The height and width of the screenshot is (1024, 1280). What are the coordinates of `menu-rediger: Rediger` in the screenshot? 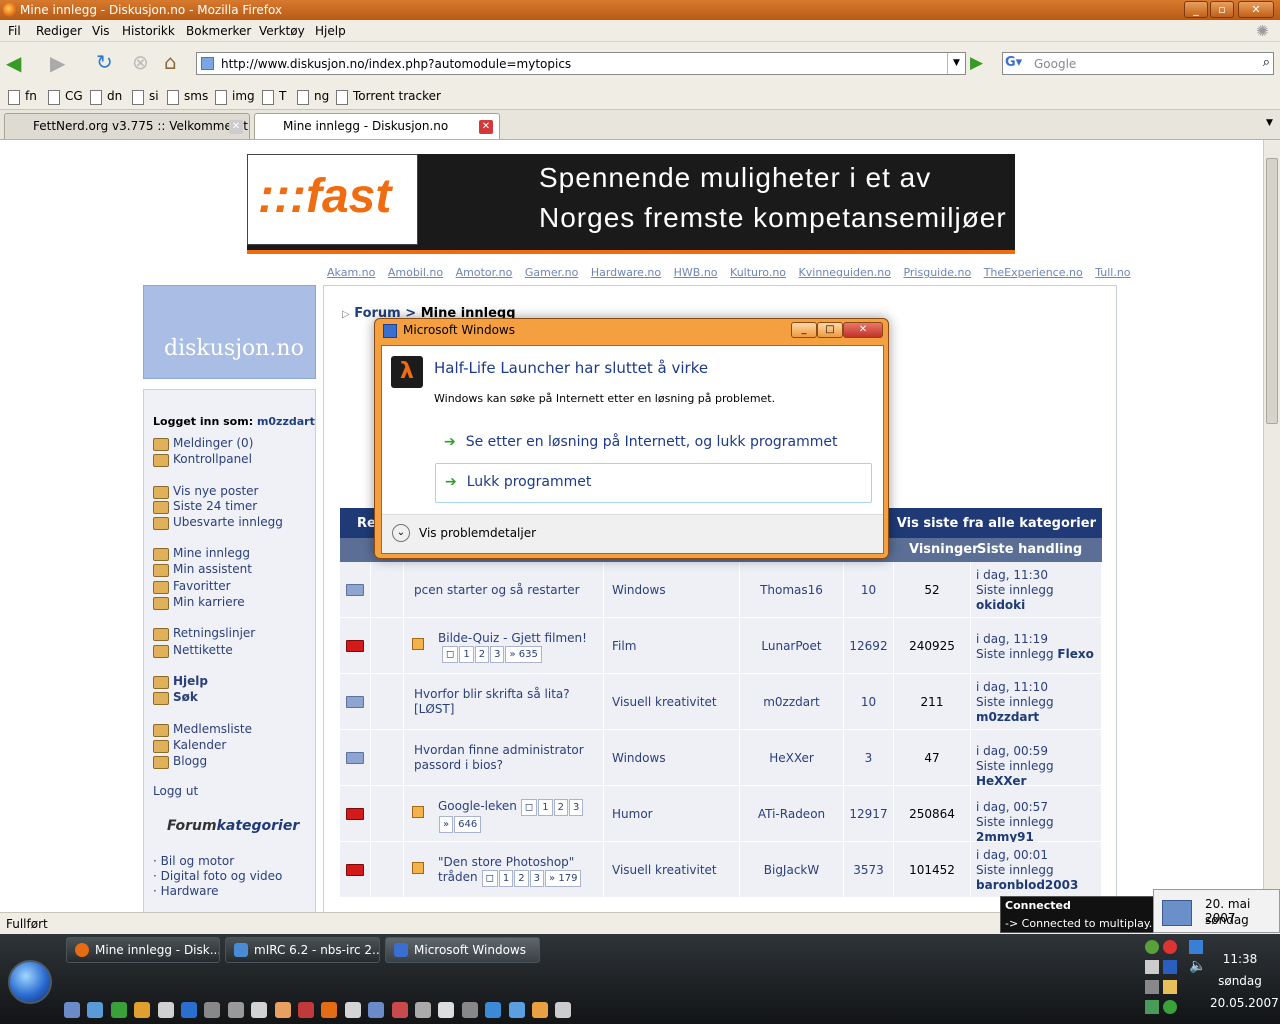 It's located at (59, 31).